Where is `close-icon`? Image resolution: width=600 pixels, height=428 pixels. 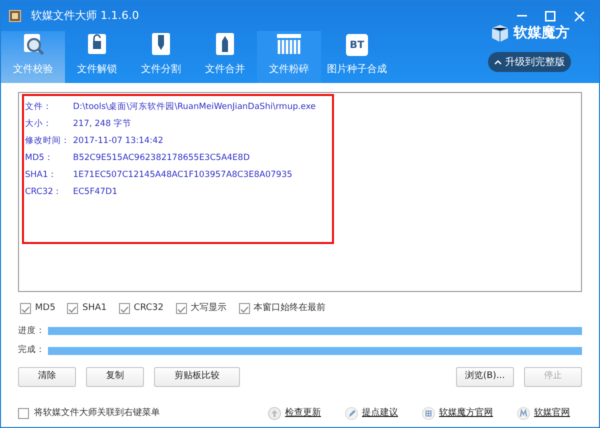 close-icon is located at coordinates (579, 16).